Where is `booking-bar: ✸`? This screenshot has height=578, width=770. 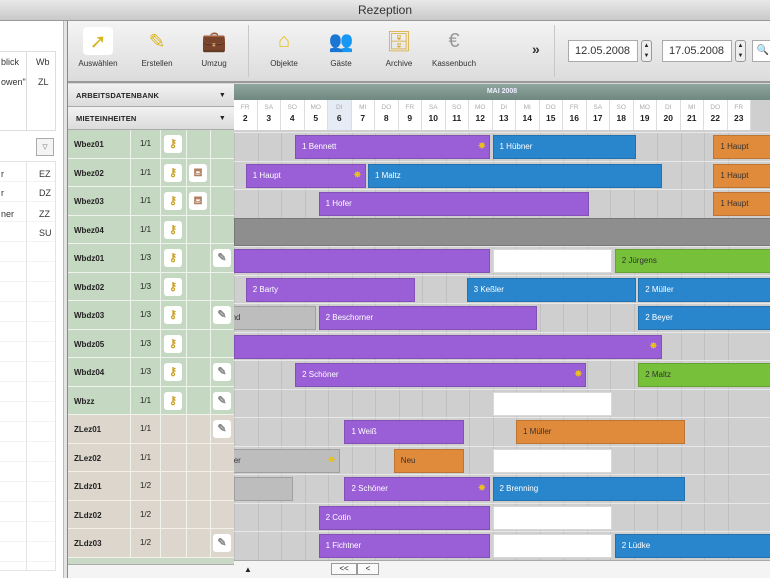 booking-bar: ✸ is located at coordinates (448, 346).